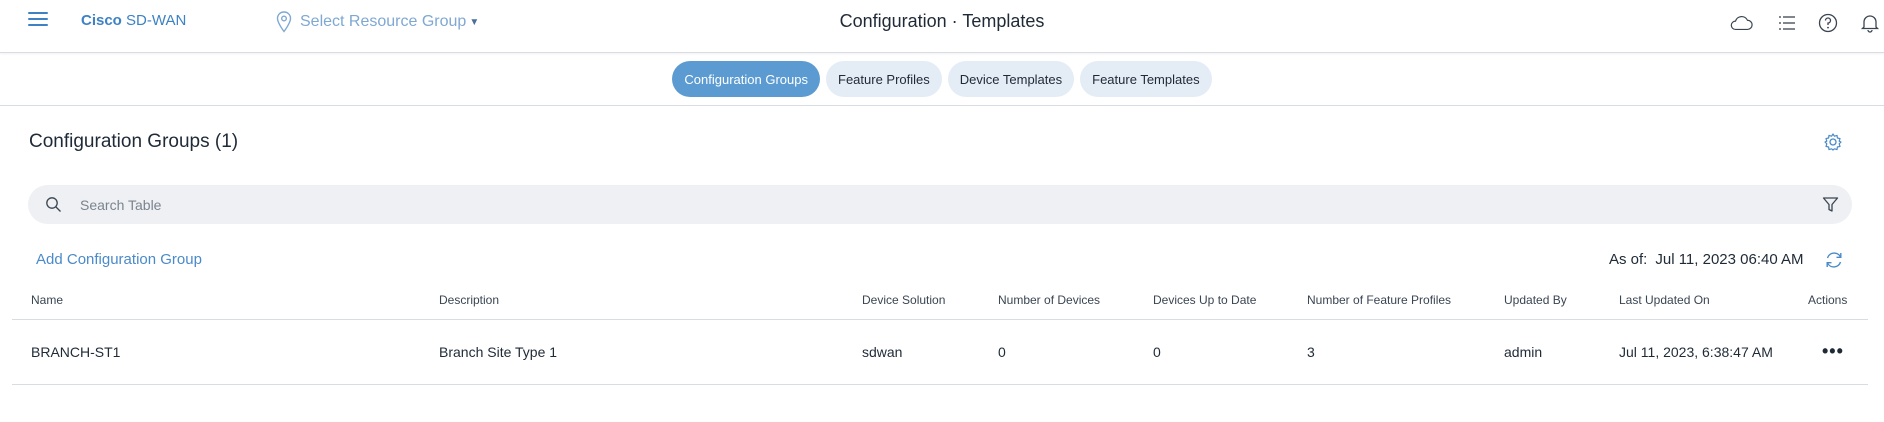 The width and height of the screenshot is (1884, 422). What do you see at coordinates (746, 79) in the screenshot?
I see `tab-configuration-groups: Configuration Groups` at bounding box center [746, 79].